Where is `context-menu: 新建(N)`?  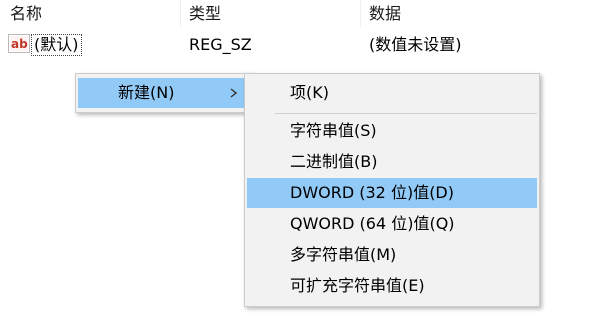 context-menu: 新建(N) is located at coordinates (163, 93).